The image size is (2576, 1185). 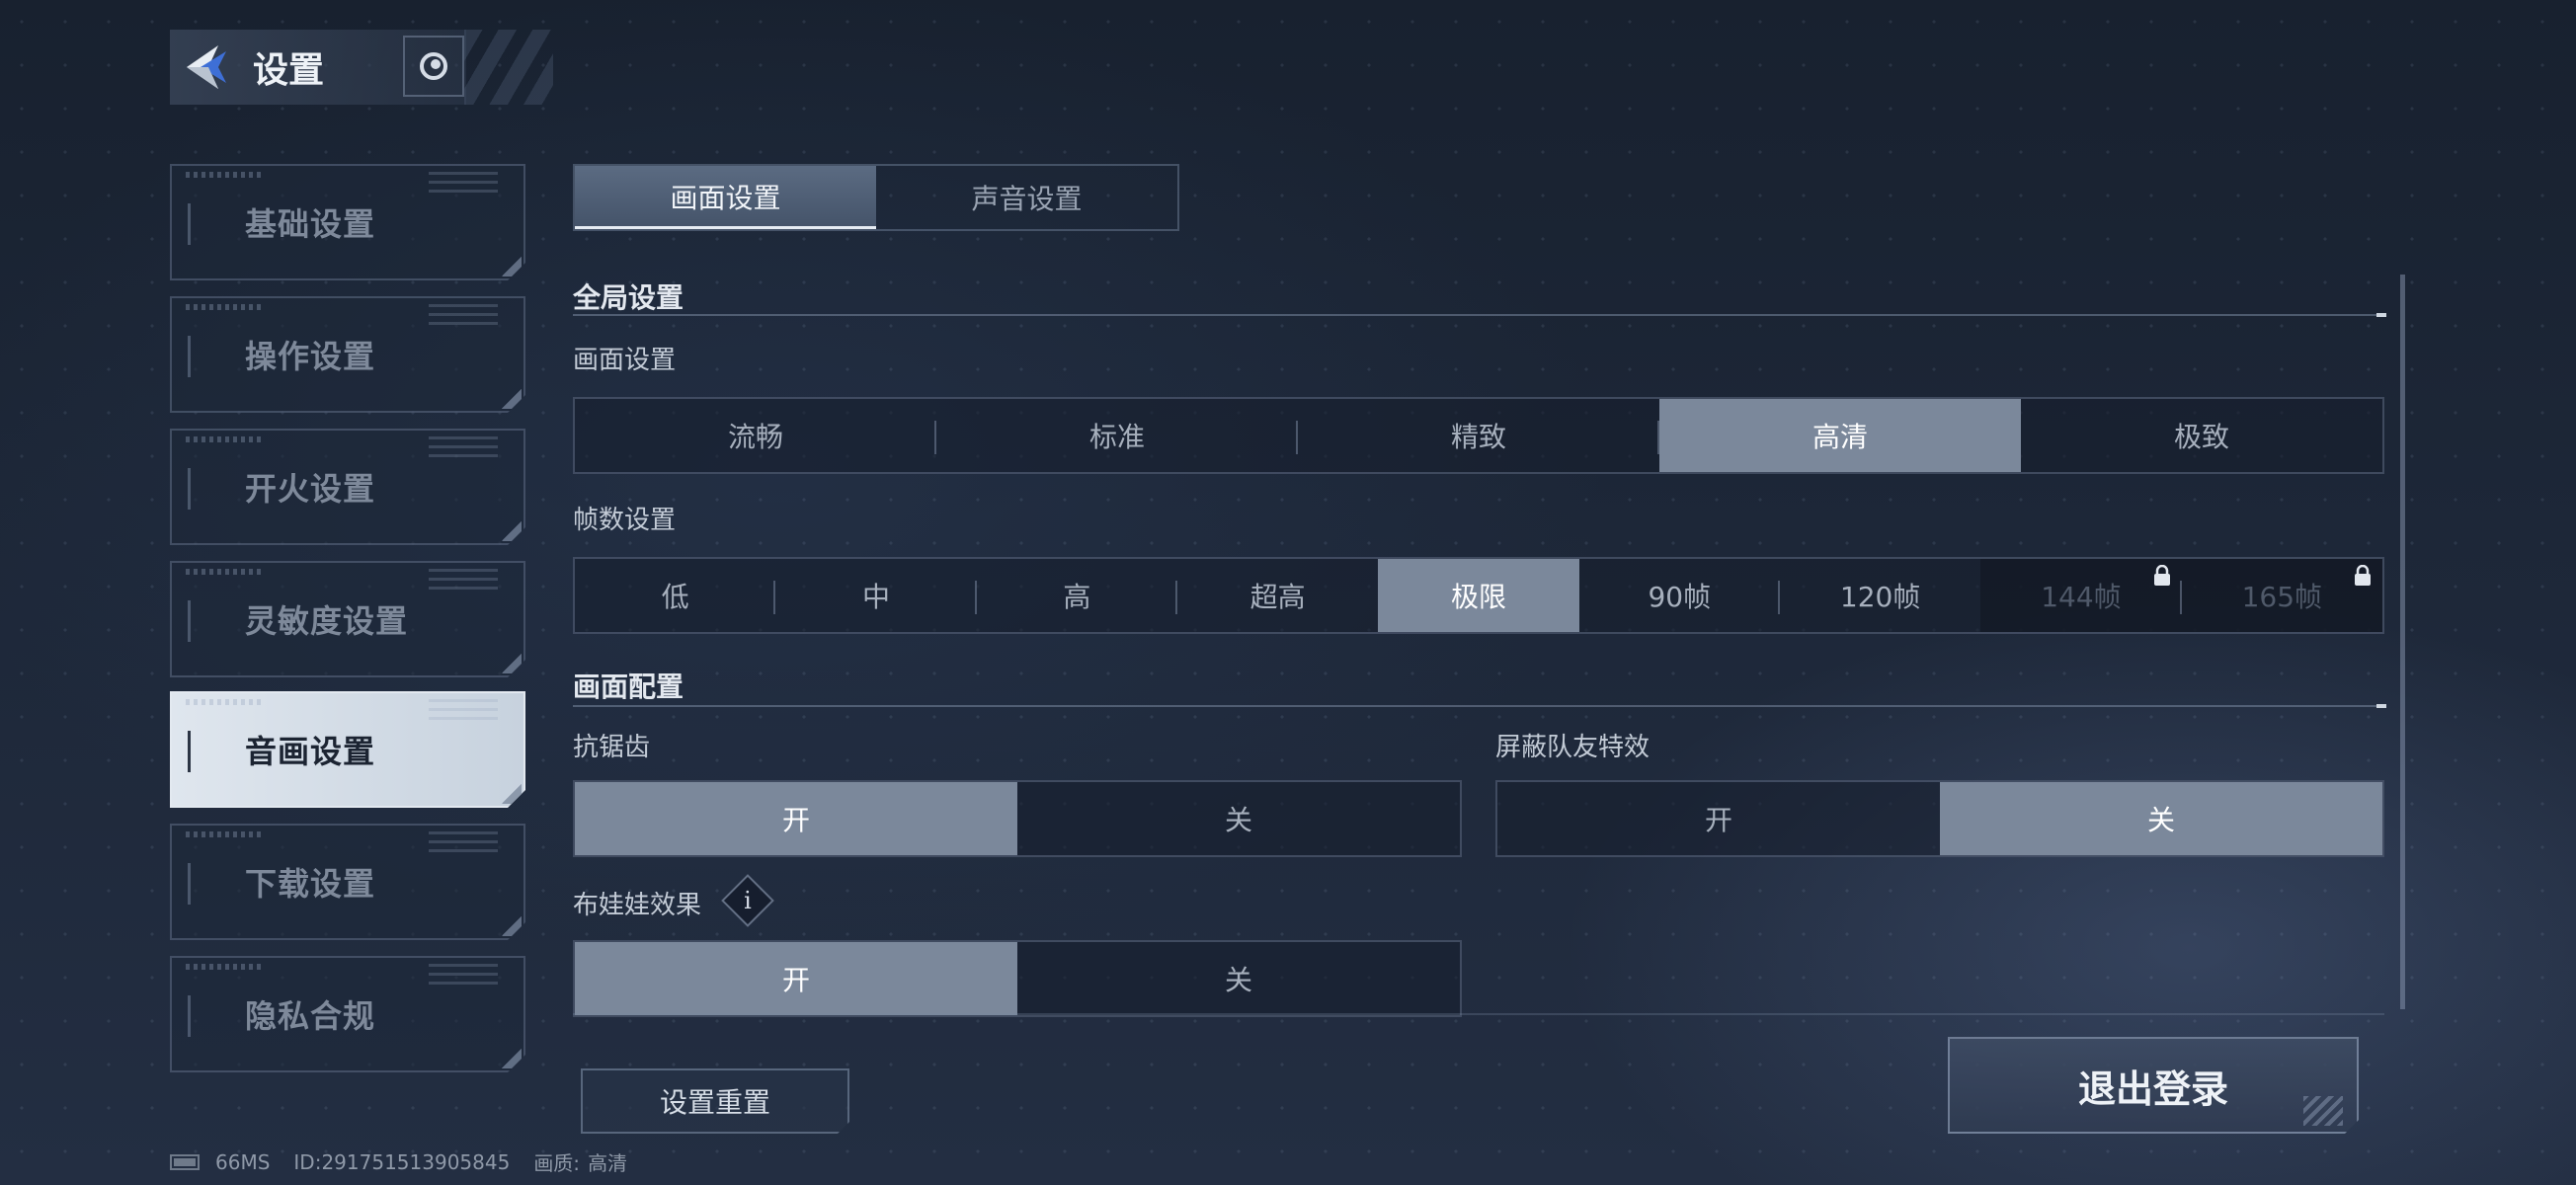 I want to click on logout-button: 退出登录, so click(x=2153, y=1085).